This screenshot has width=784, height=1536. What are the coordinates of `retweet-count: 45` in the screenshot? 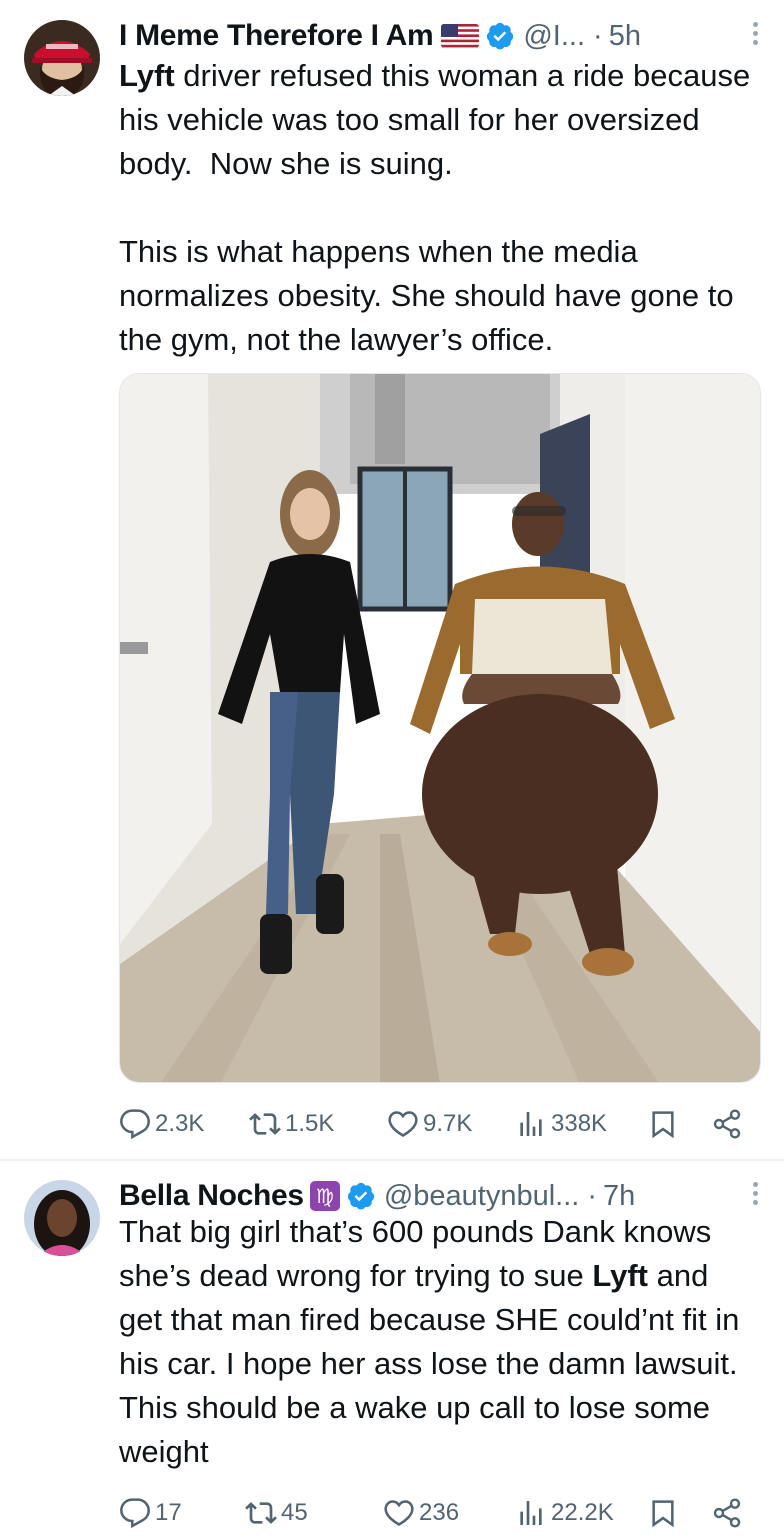 It's located at (294, 1512).